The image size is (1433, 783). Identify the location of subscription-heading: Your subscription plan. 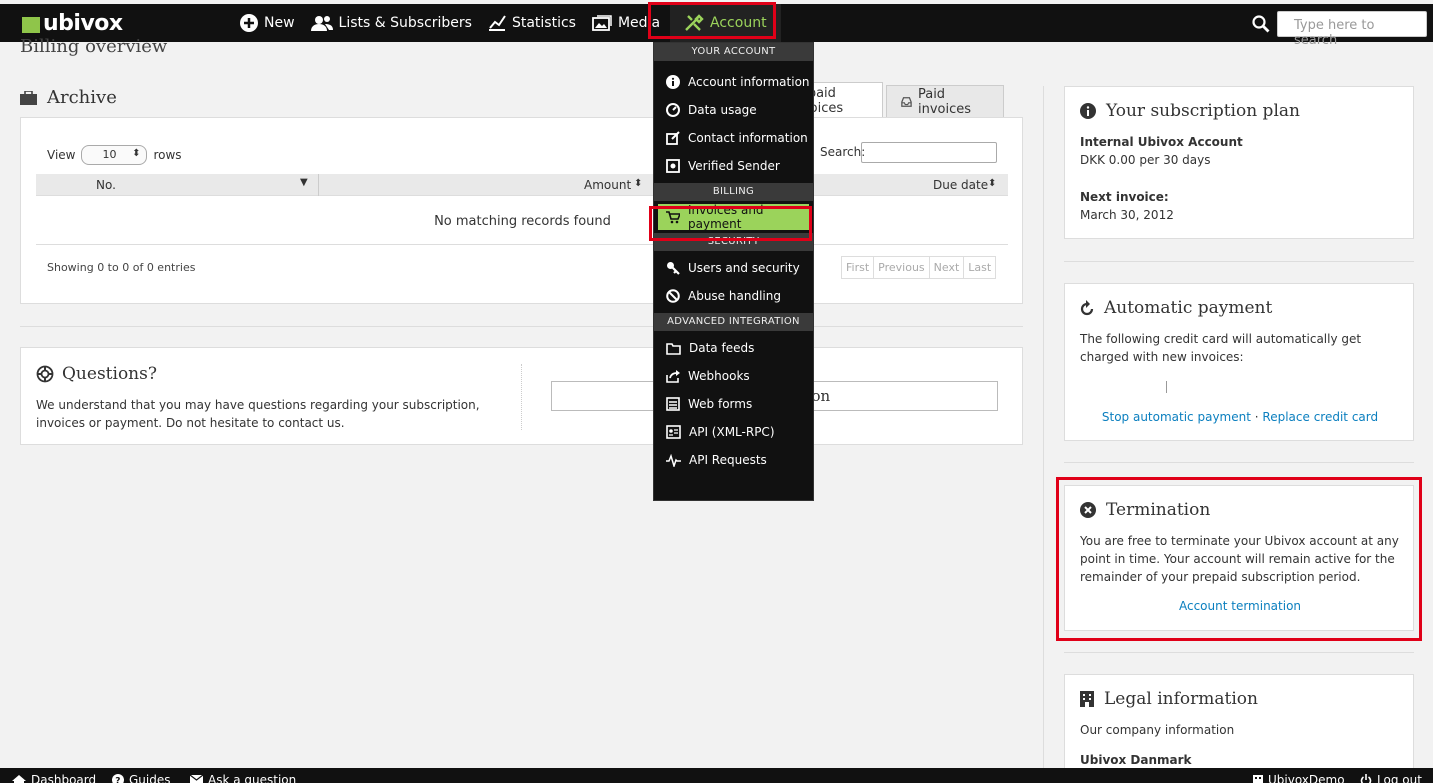
(1190, 111).